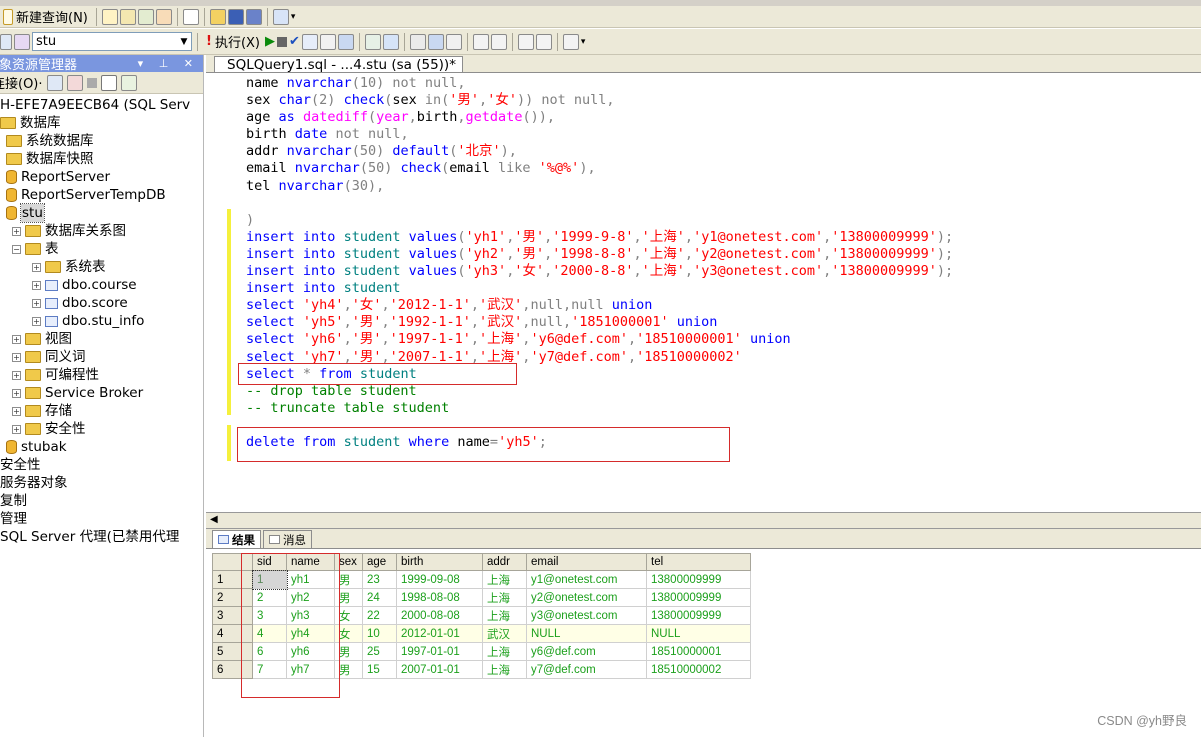 Image resolution: width=1201 pixels, height=737 pixels. What do you see at coordinates (13, 519) in the screenshot?
I see `tree-node: 管理` at bounding box center [13, 519].